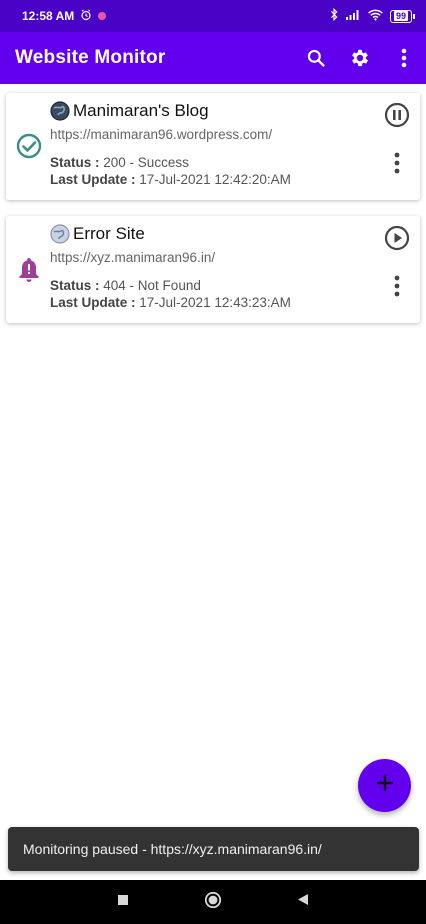 Image resolution: width=426 pixels, height=924 pixels. Describe the element at coordinates (215, 302) in the screenshot. I see `last-update-value: 17-Jul-2021 12:43:23:AM` at that location.